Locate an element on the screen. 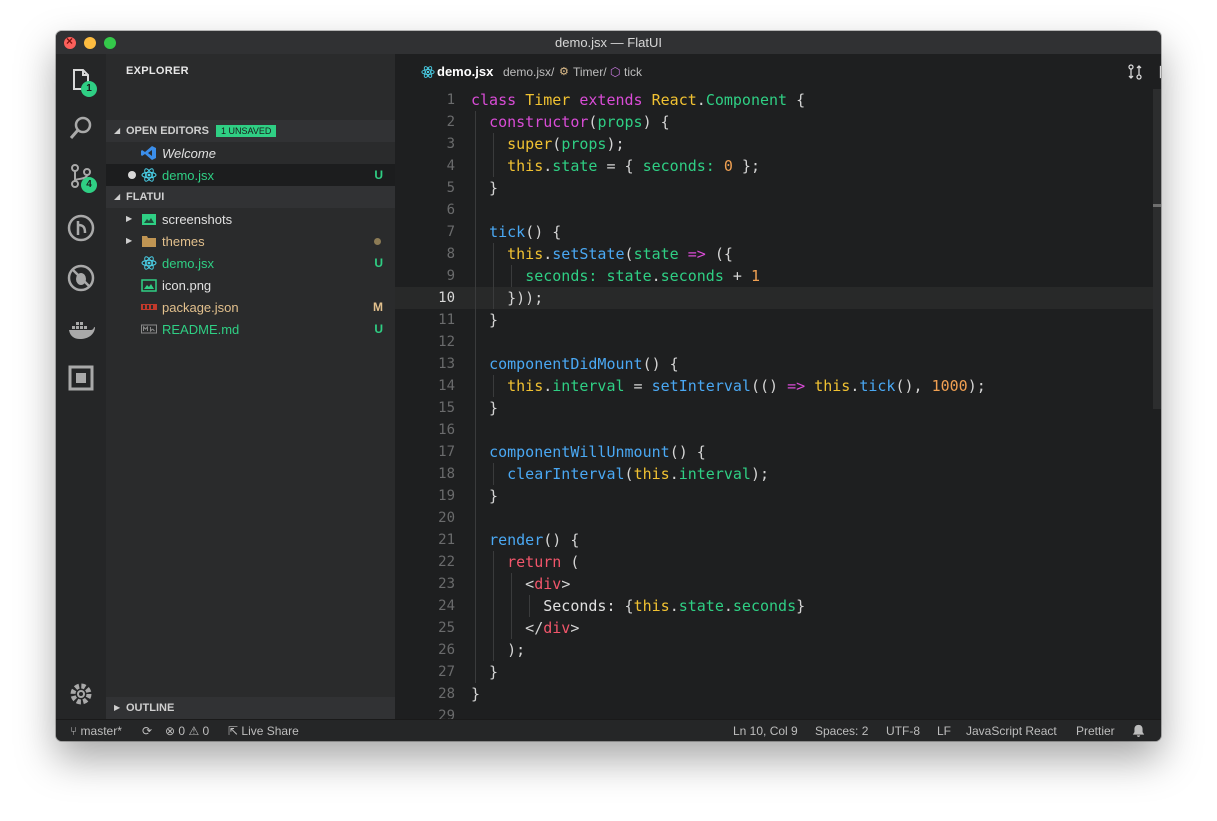 This screenshot has height=821, width=1217. sync-button: ⟳ is located at coordinates (147, 731).